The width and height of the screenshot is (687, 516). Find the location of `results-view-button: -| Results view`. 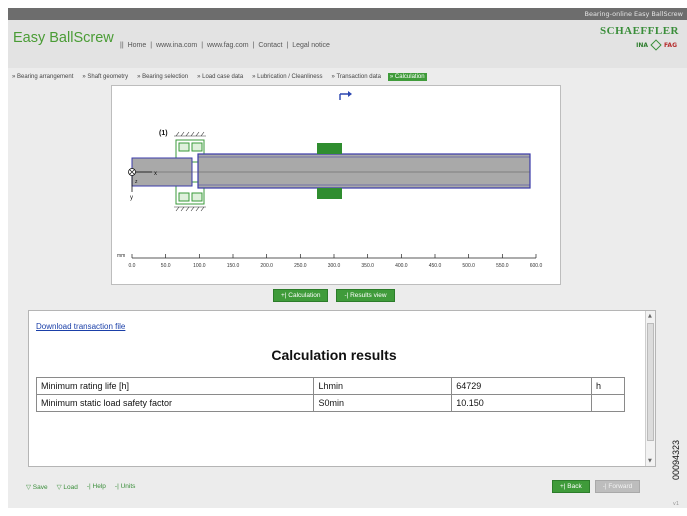

results-view-button: -| Results view is located at coordinates (365, 295).